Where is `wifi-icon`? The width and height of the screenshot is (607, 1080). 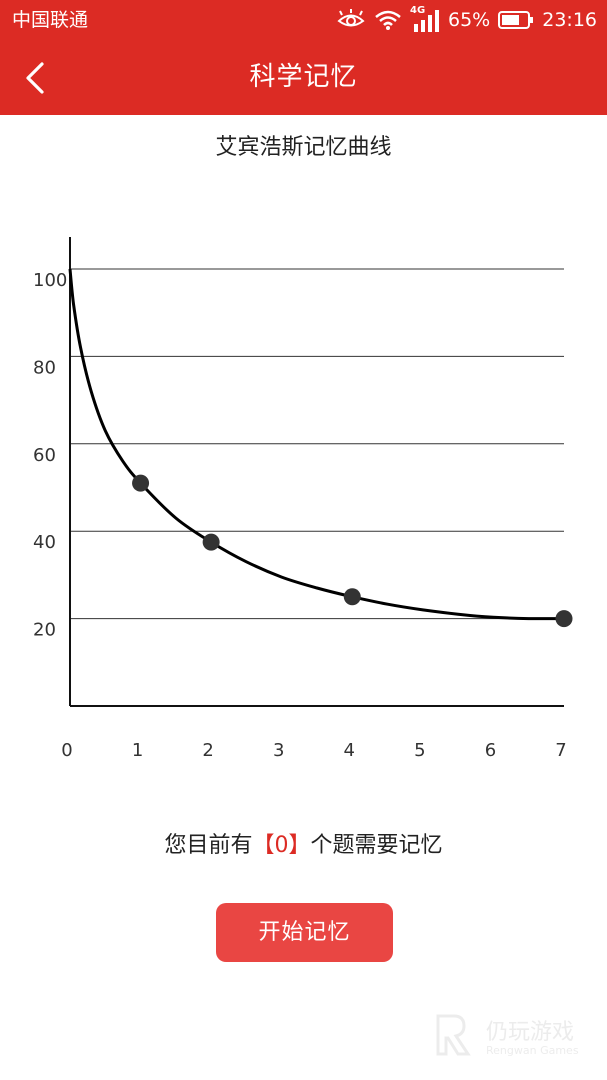
wifi-icon is located at coordinates (388, 20).